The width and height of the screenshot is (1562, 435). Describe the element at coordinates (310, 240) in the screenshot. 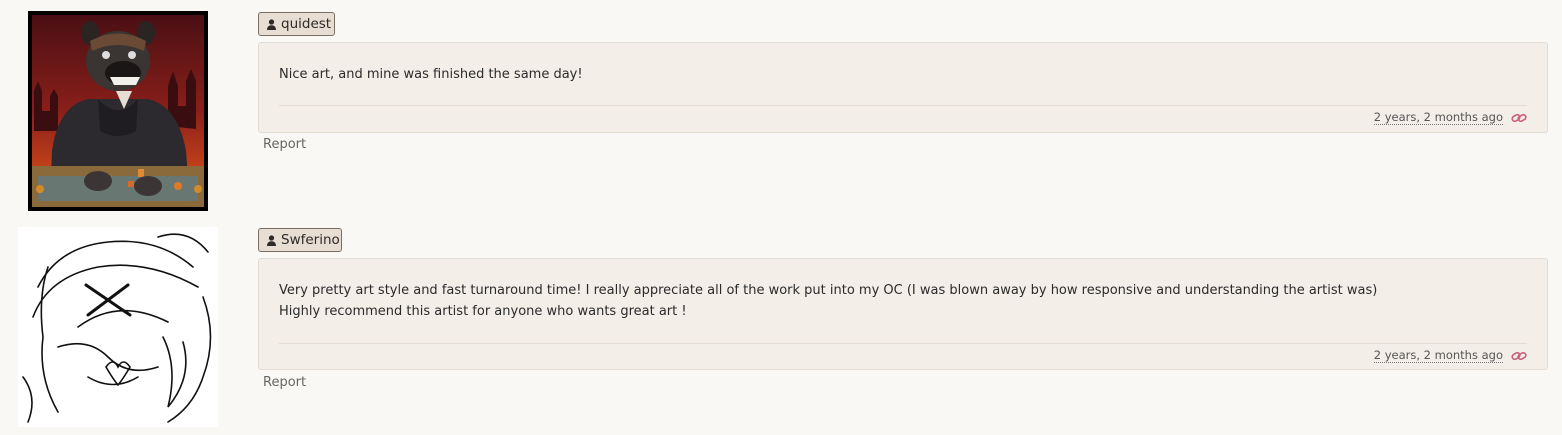

I see `username: Swferino` at that location.